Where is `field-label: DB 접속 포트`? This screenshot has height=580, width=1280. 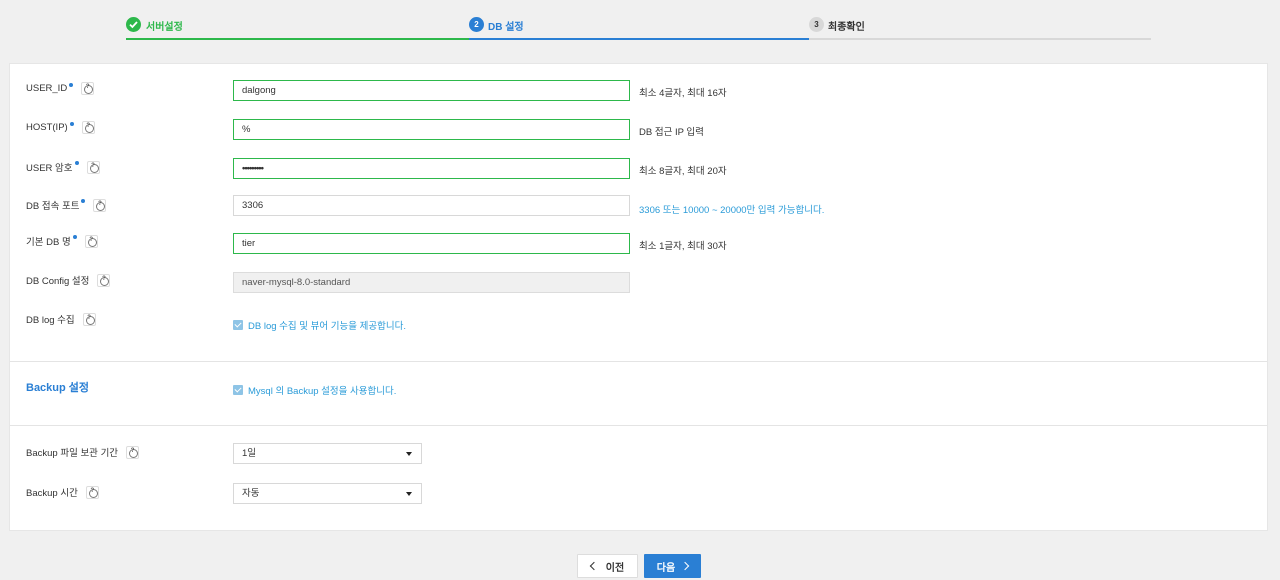
field-label: DB 접속 포트 is located at coordinates (66, 205).